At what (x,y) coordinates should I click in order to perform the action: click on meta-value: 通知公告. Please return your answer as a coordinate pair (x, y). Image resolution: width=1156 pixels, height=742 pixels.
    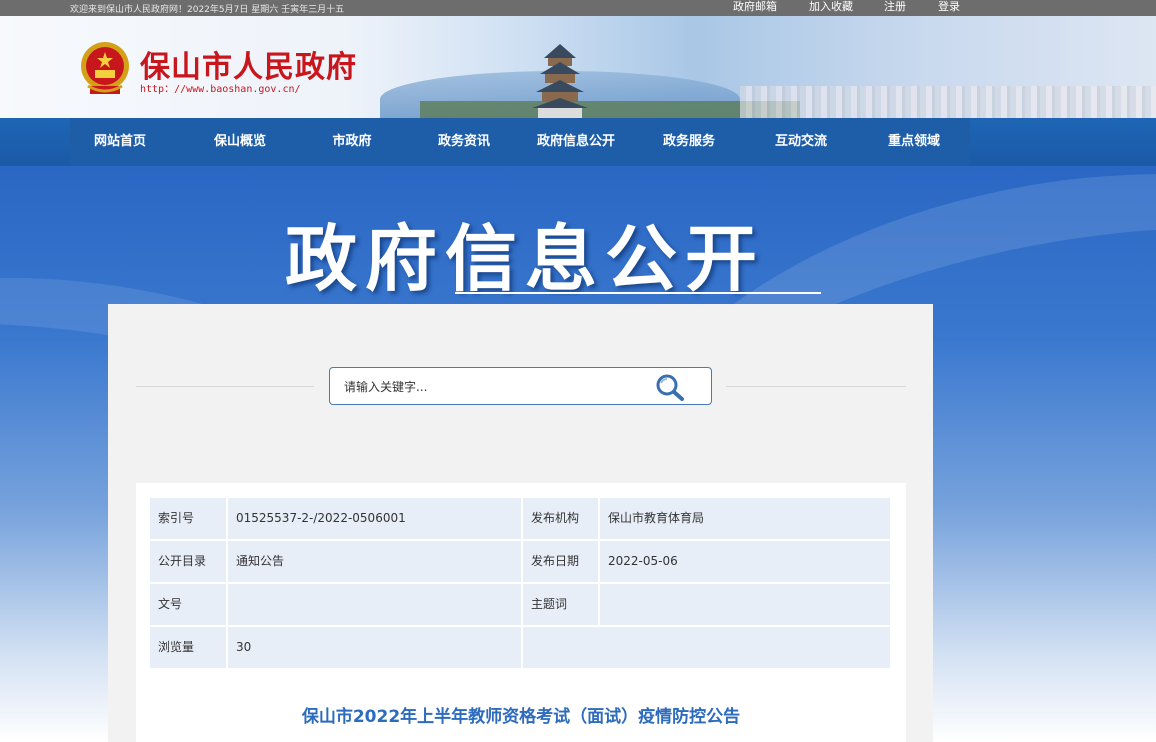
    Looking at the image, I should click on (374, 561).